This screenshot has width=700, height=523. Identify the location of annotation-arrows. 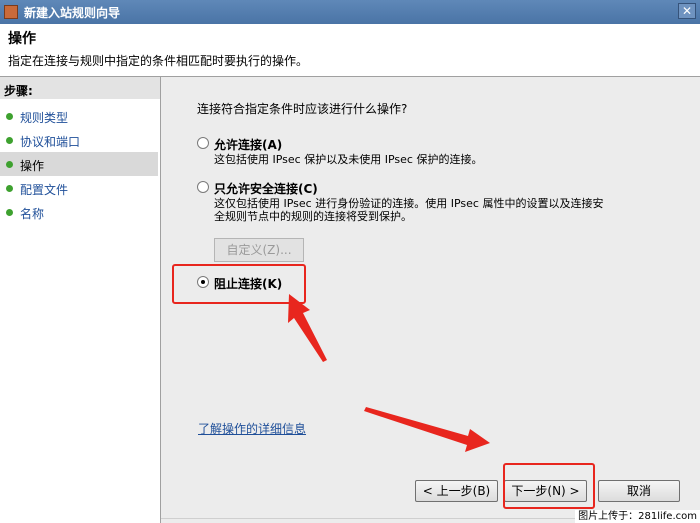
(389, 373).